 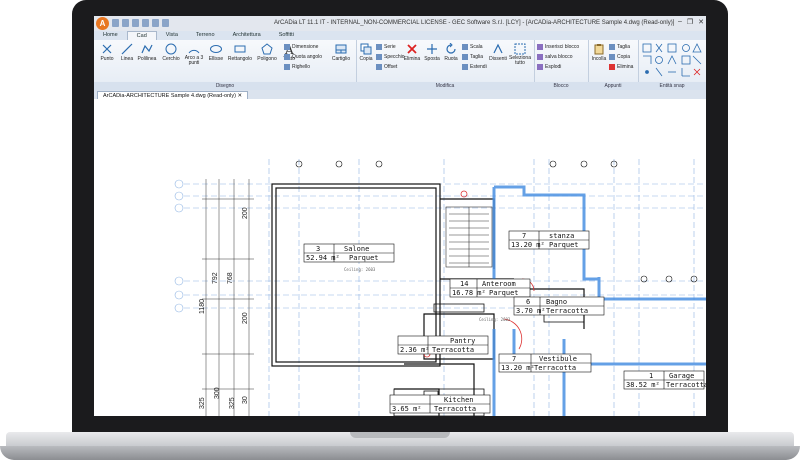 I want to click on close-button: ✕, so click(x=701, y=22).